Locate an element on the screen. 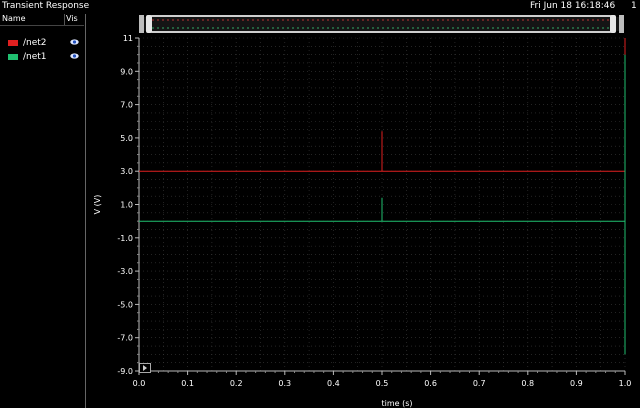  y-tick-label: 3.0 is located at coordinates (126, 171).